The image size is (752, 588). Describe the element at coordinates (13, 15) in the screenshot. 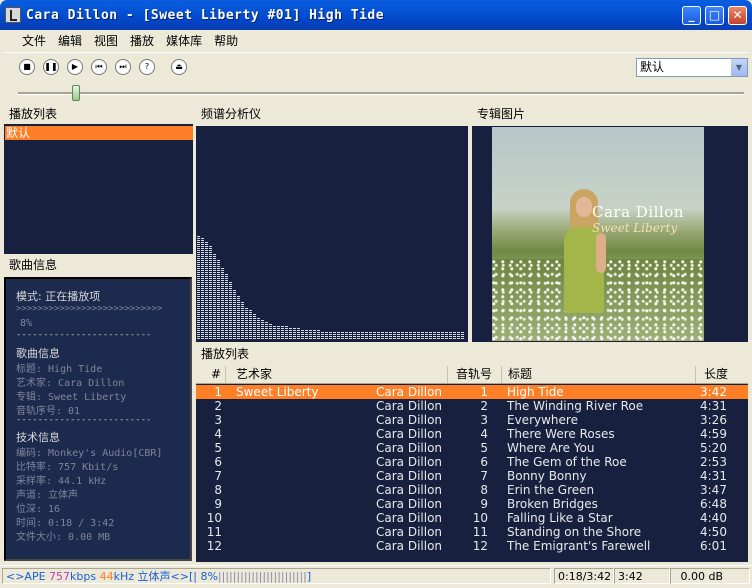

I see `app-icon` at that location.